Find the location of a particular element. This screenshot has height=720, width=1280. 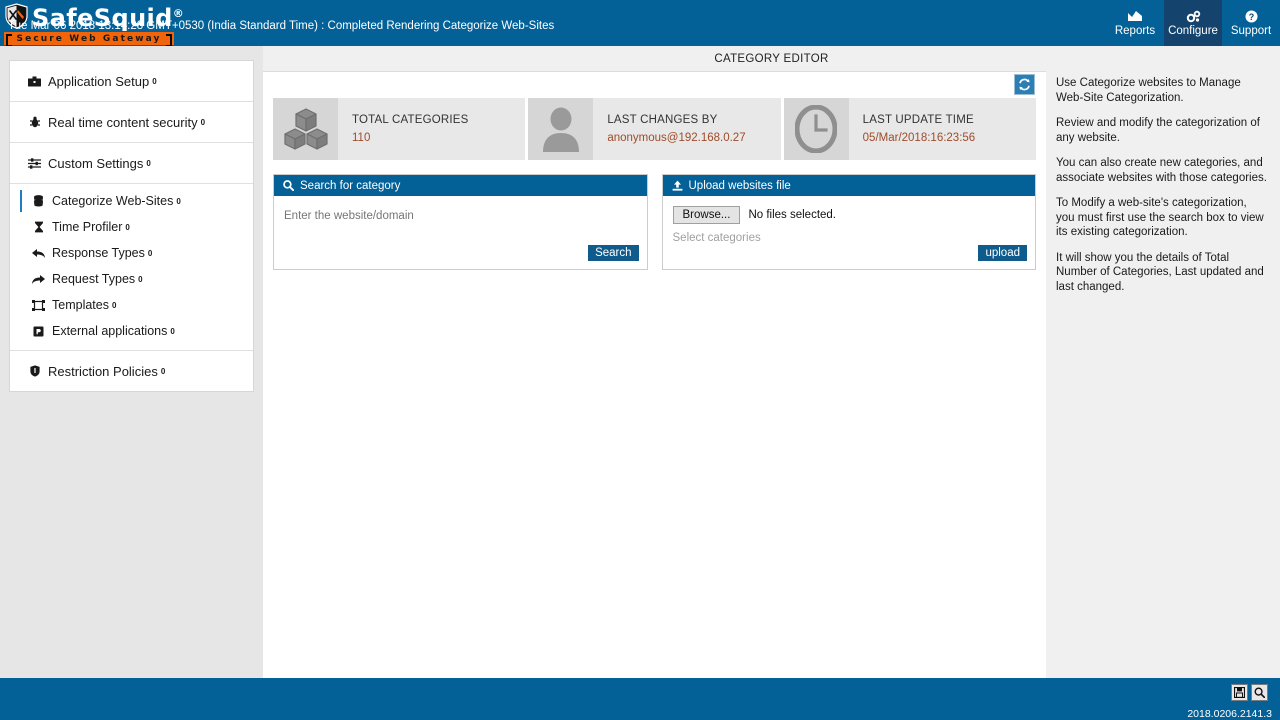

sidebar-group: Restriction Policies 0 is located at coordinates (131, 371).